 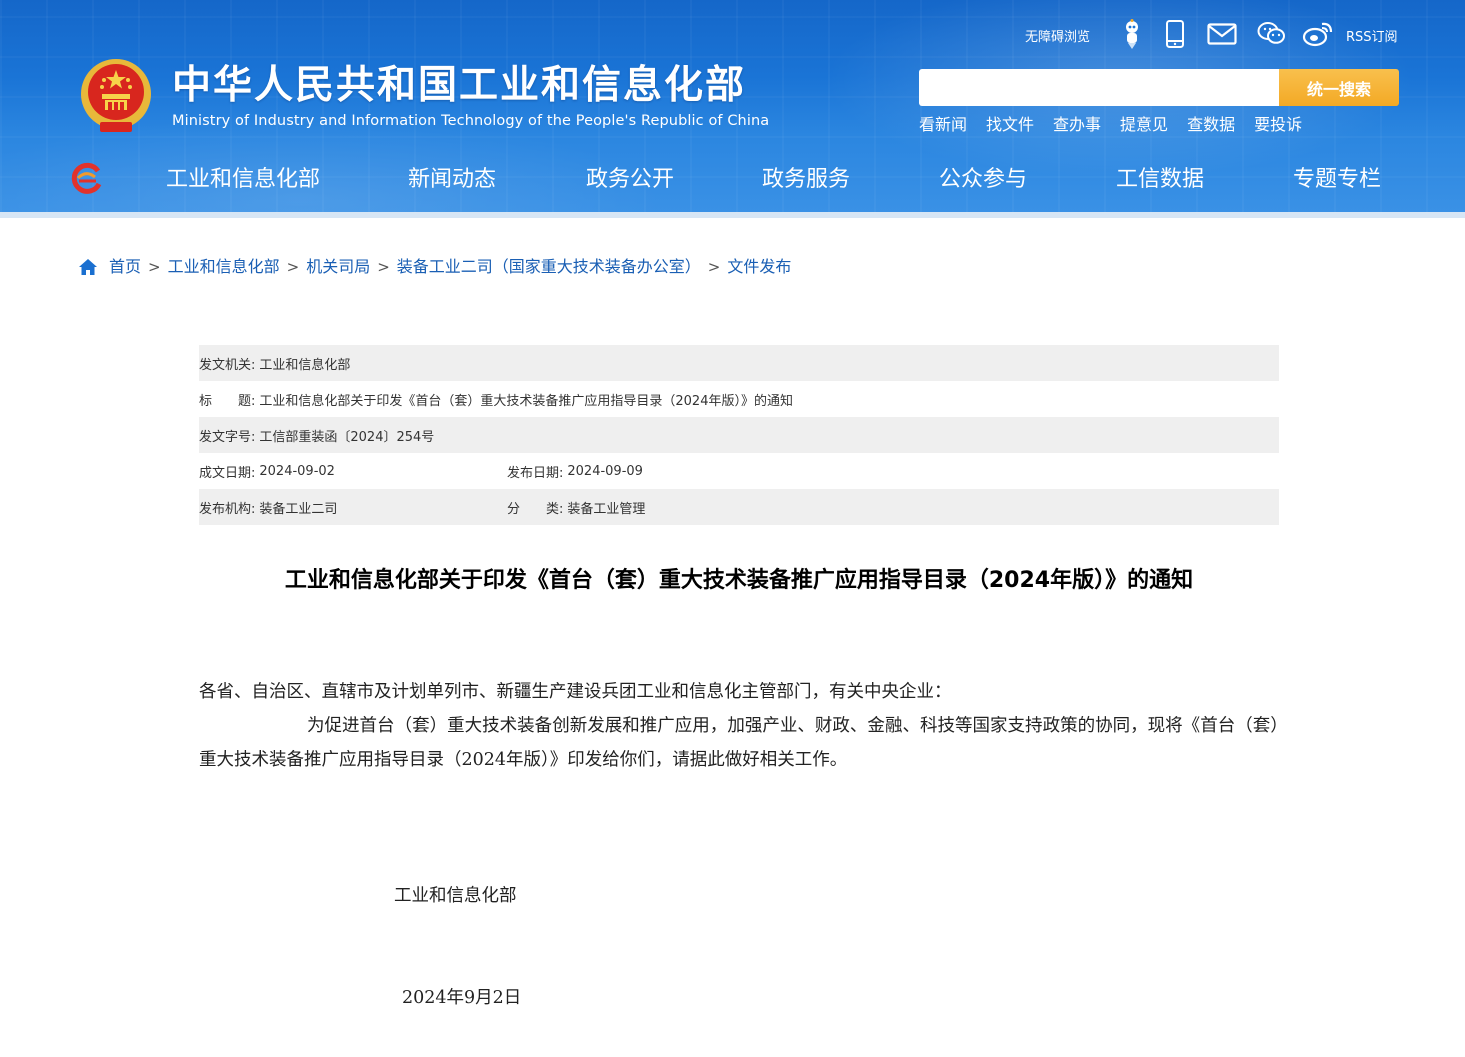 I want to click on home-icon, so click(x=88, y=267).